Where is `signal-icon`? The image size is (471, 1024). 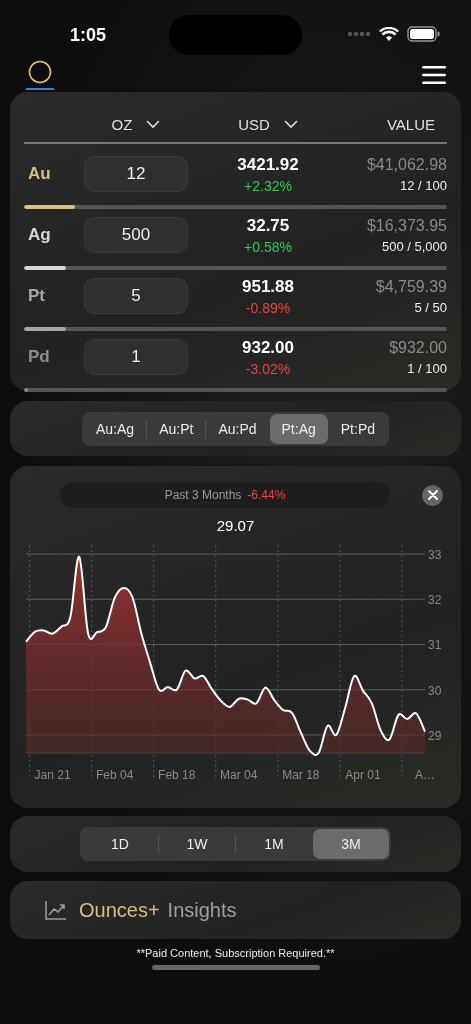 signal-icon is located at coordinates (359, 34).